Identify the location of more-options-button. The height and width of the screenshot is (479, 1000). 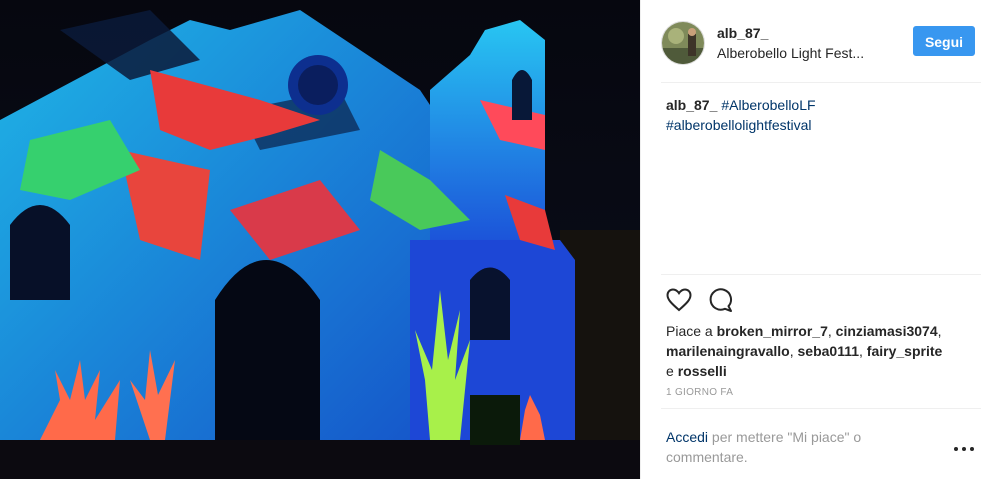
(964, 449).